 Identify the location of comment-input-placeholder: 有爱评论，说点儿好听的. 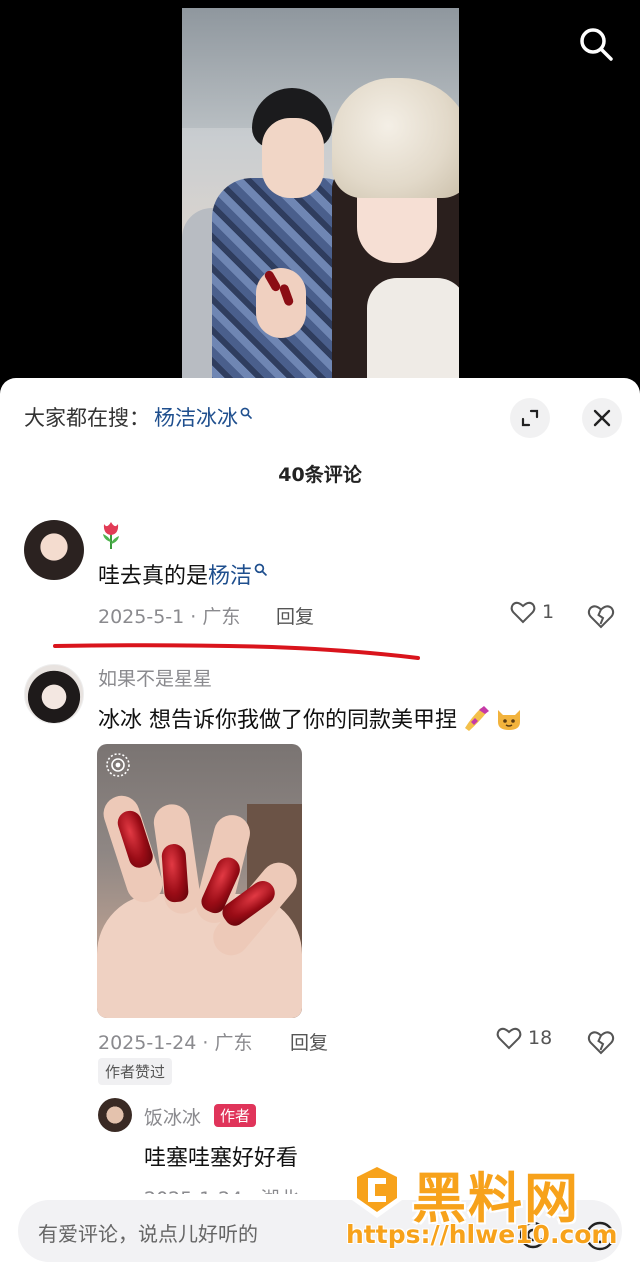
(148, 1234).